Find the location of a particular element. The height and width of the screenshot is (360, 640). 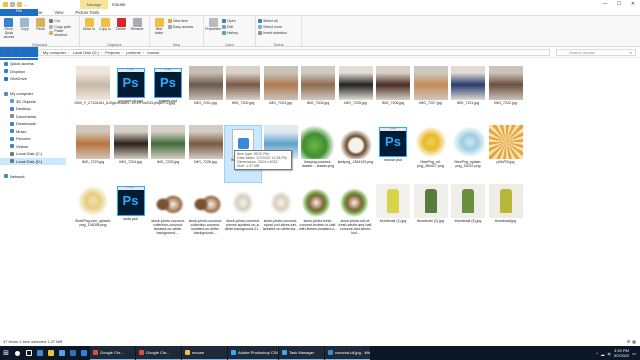

file-item: thumbnail.jpg is located at coordinates (506, 213).